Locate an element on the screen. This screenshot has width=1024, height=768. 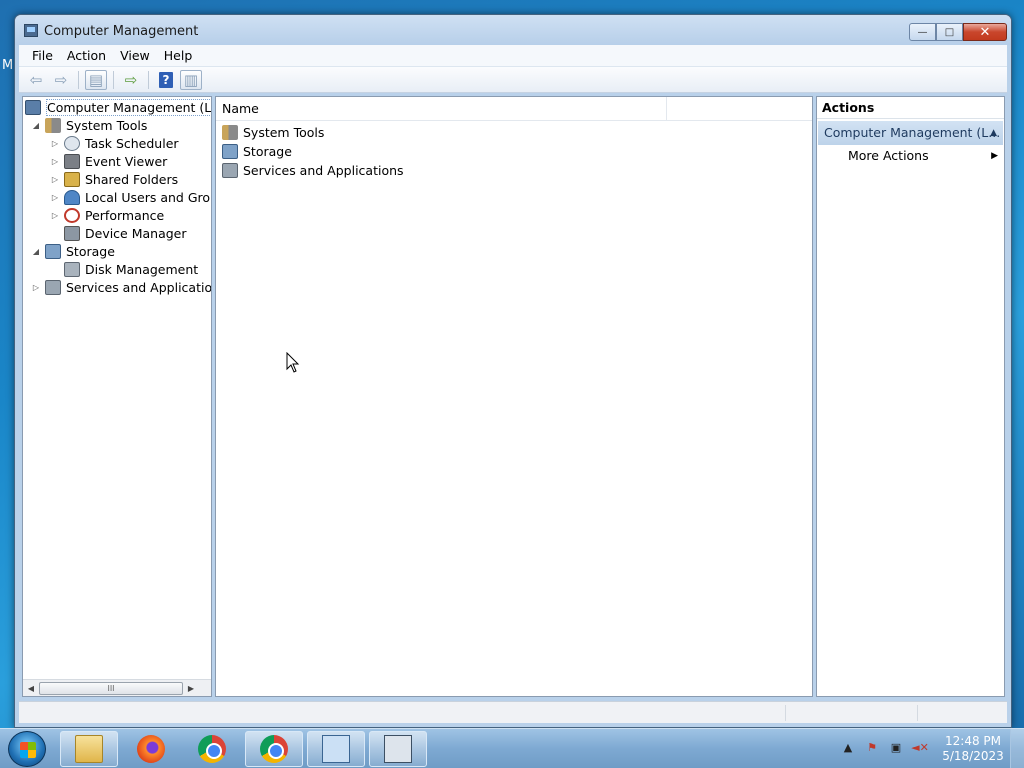
export-list-icon: ⇨ is located at coordinates (131, 80).